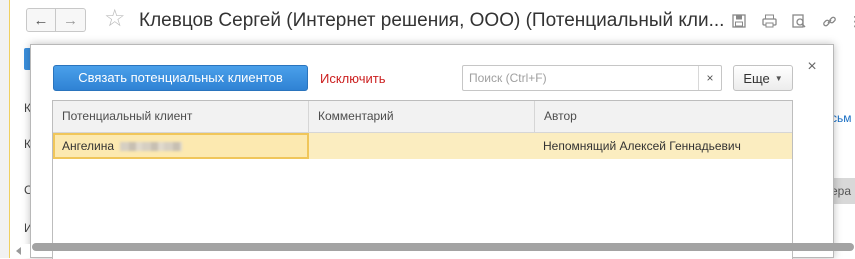  I want to click on forward-button: →, so click(71, 20).